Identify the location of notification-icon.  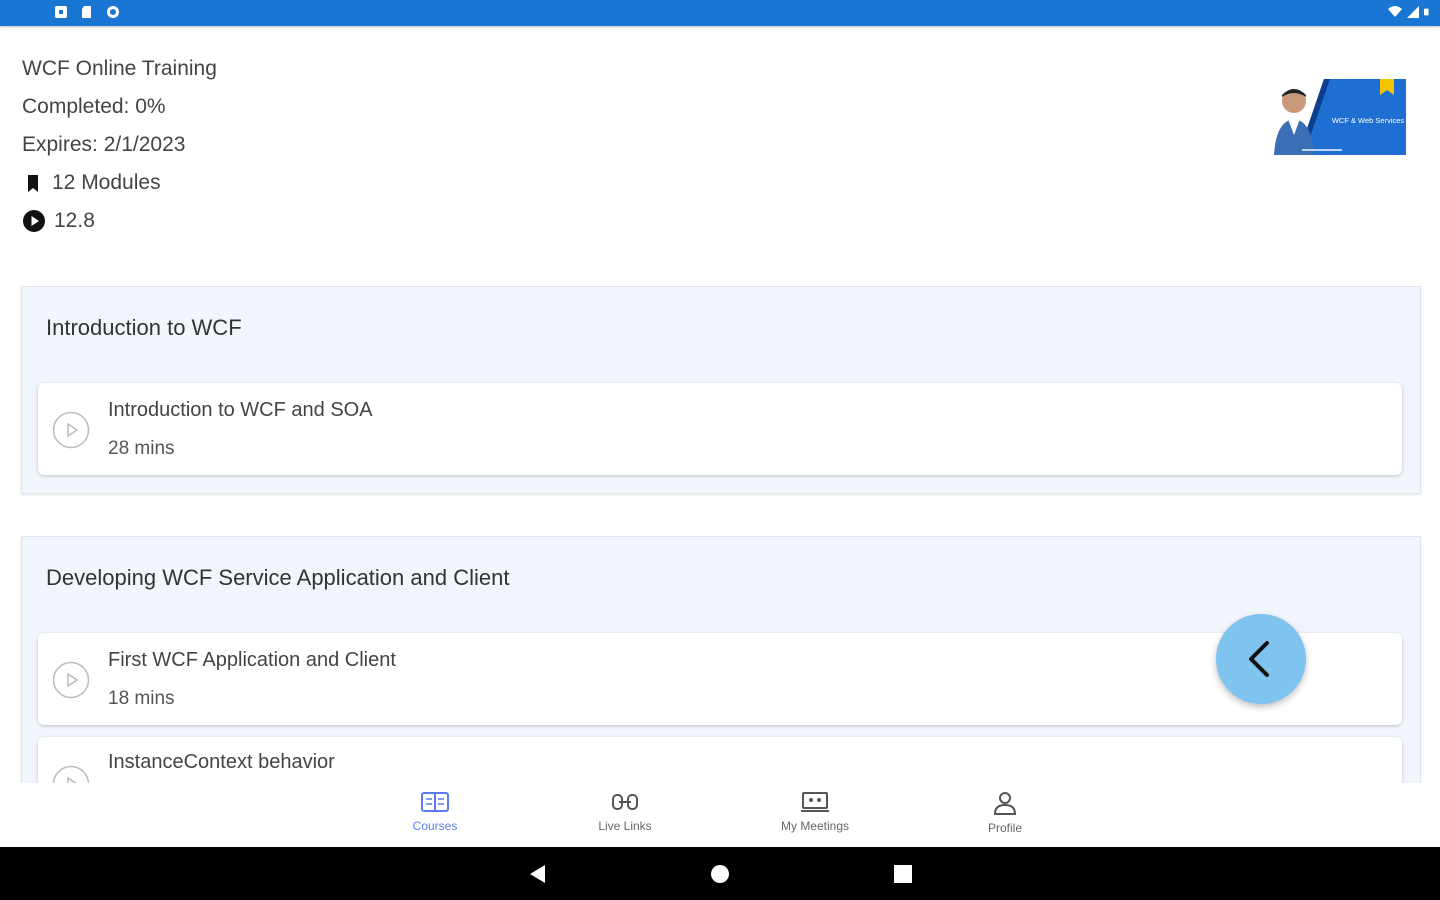
(61, 12).